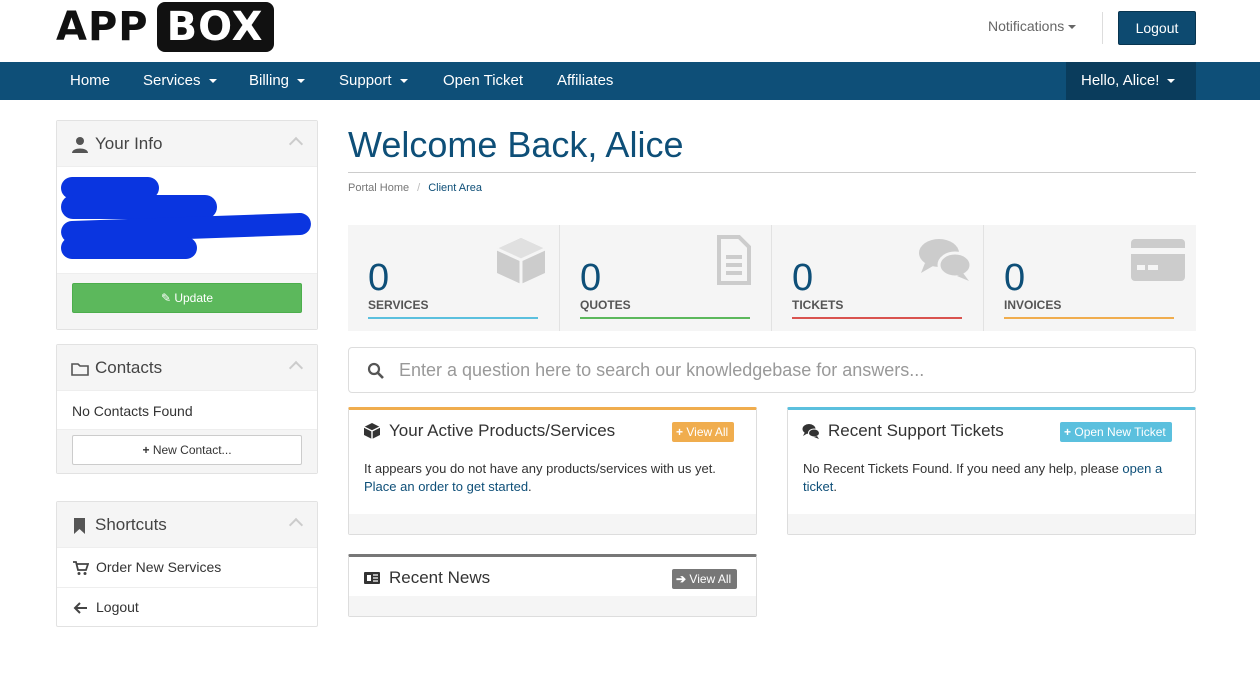  Describe the element at coordinates (415, 188) in the screenshot. I see `breadcrumb: Portal Home / Client Area` at that location.